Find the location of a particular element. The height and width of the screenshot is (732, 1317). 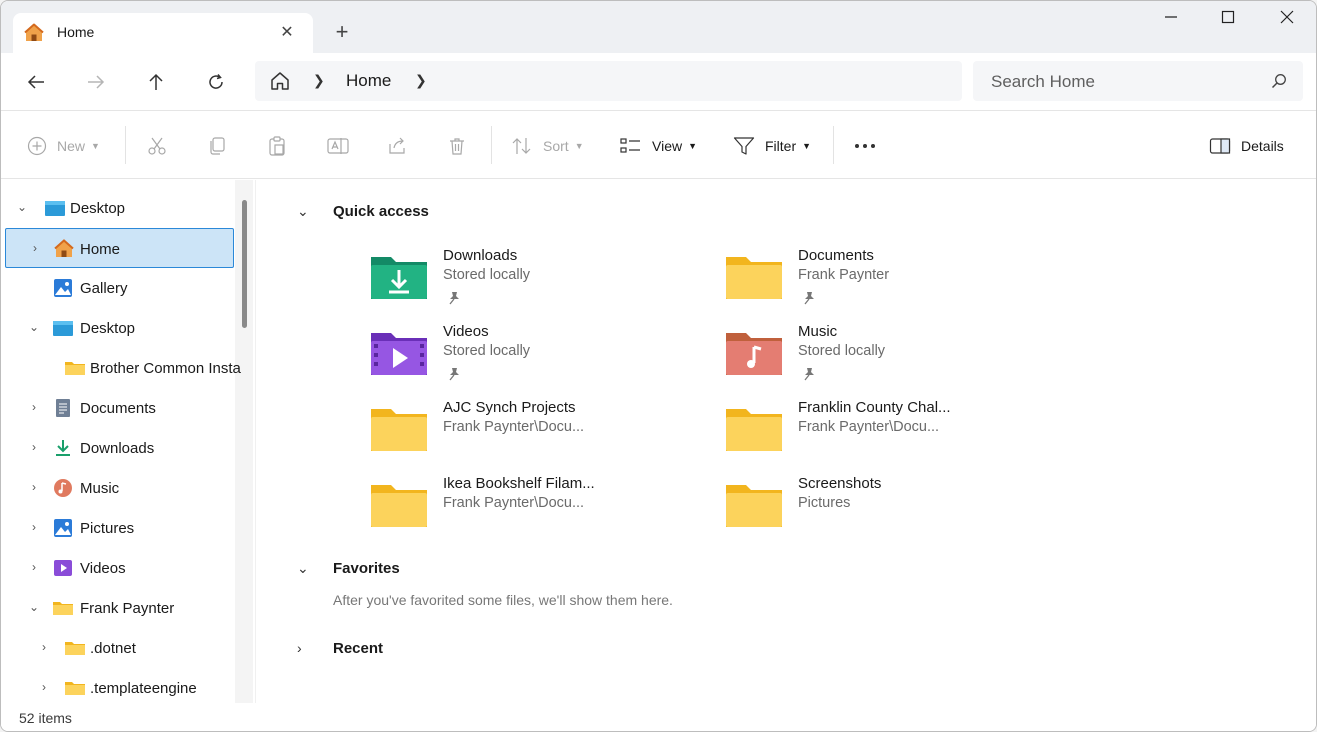

cut-button is located at coordinates (157, 146).